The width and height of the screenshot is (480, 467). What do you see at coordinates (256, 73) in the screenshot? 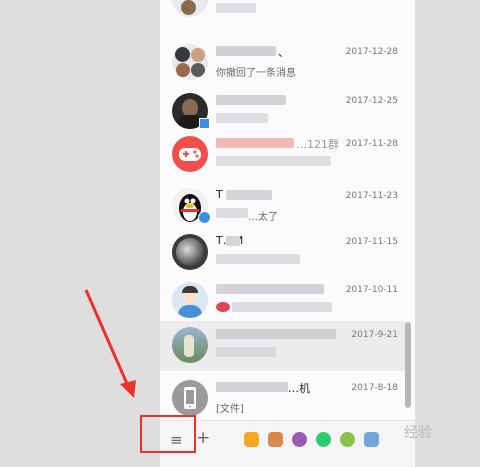
I see `conversation-preview: 你撤回了一条消息` at bounding box center [256, 73].